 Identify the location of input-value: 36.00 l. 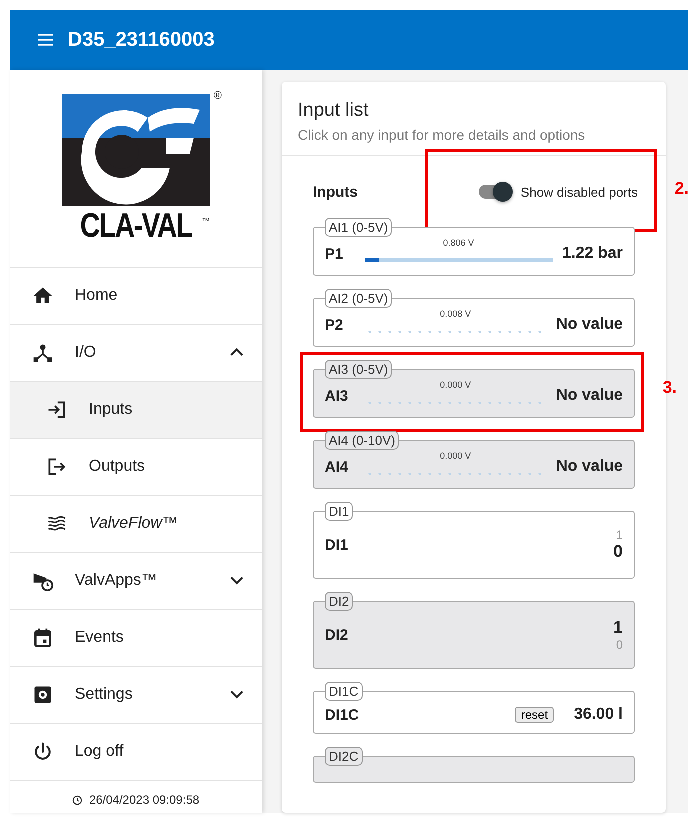
(598, 715).